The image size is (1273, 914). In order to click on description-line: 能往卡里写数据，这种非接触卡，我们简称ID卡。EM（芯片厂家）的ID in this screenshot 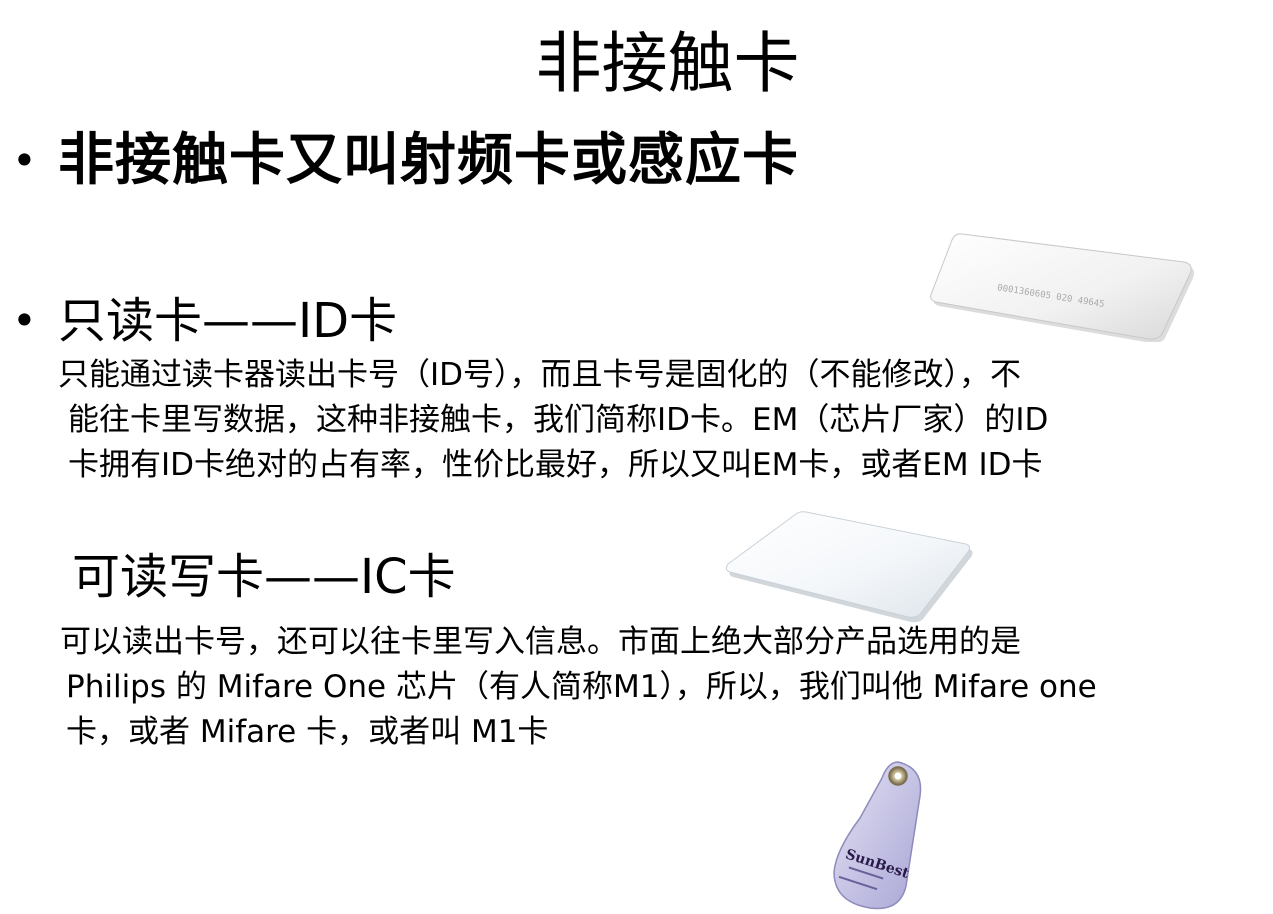, I will do `click(558, 420)`.